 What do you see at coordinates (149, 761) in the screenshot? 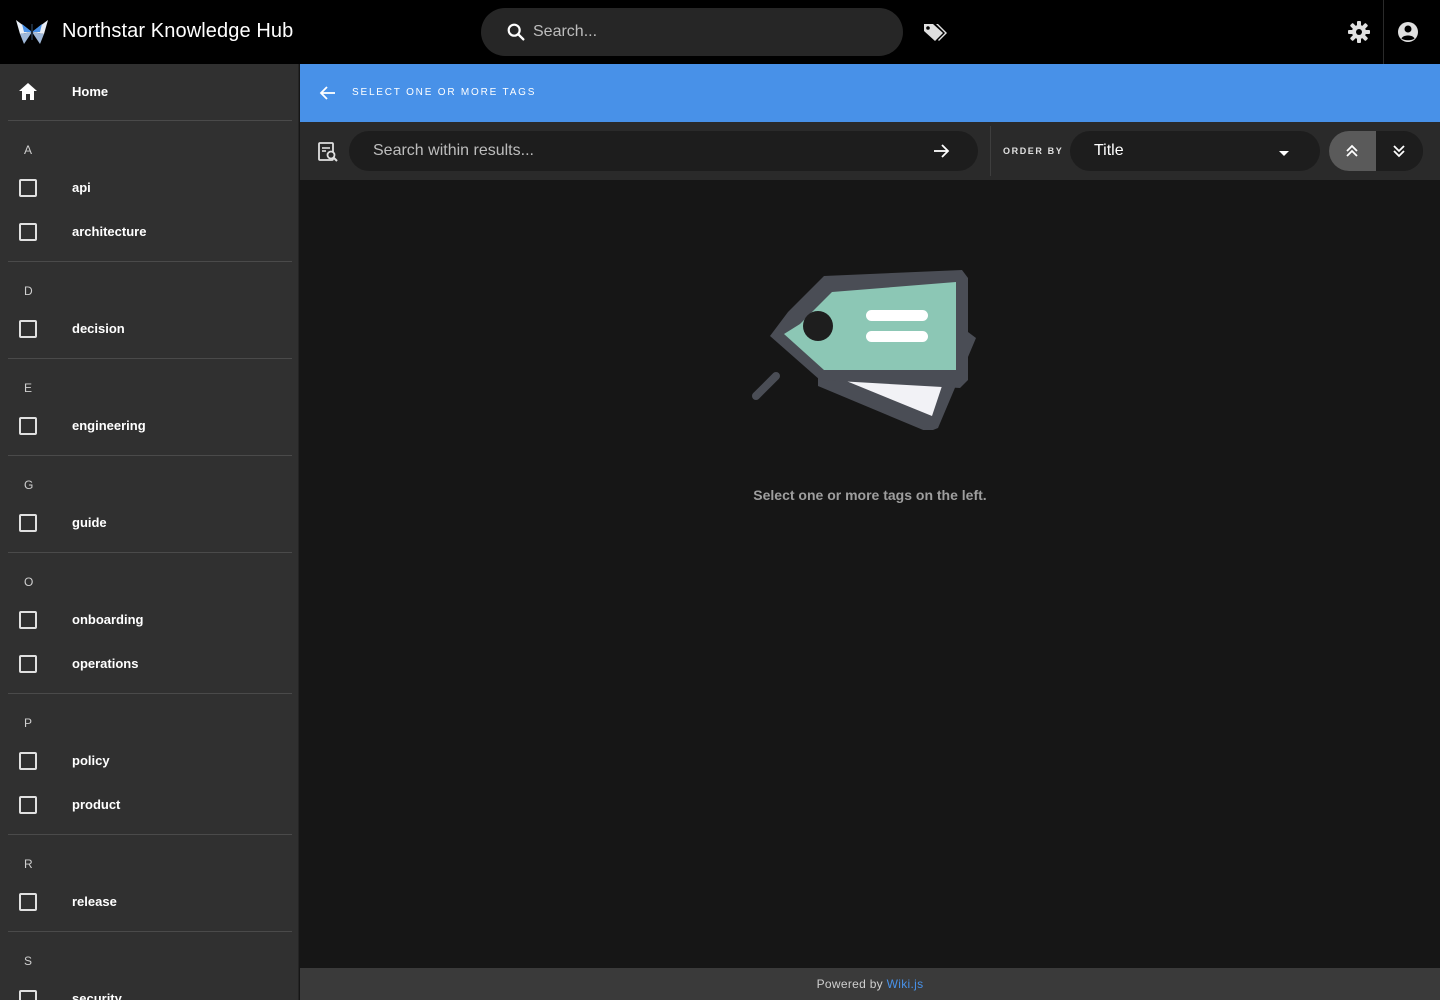
I see `tag-item-policy: policy` at bounding box center [149, 761].